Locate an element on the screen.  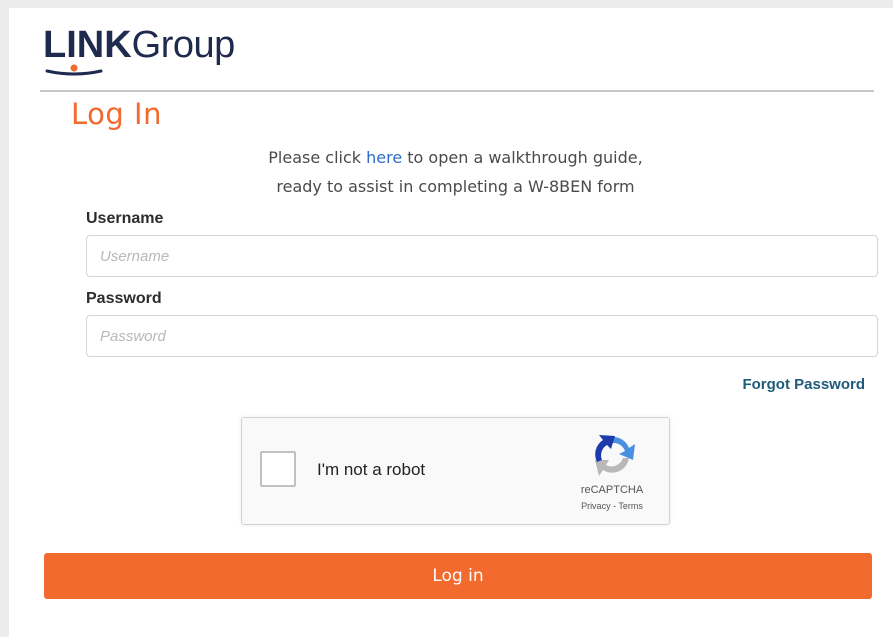
recaptcha-checkbox is located at coordinates (278, 469).